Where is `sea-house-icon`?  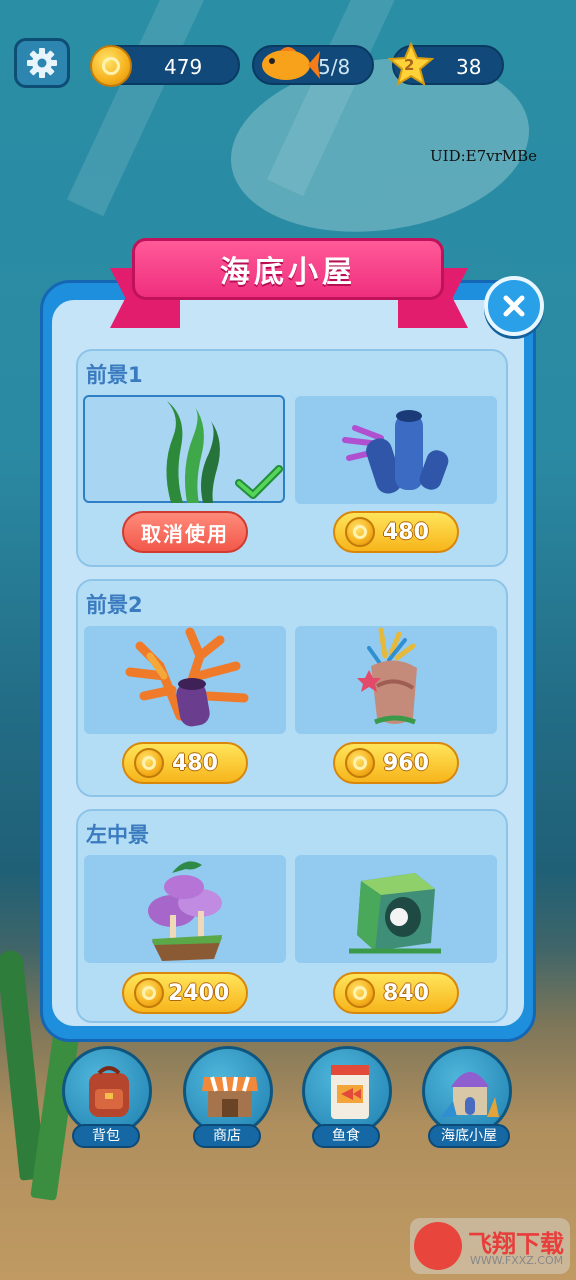 sea-house-icon is located at coordinates (470, 1094).